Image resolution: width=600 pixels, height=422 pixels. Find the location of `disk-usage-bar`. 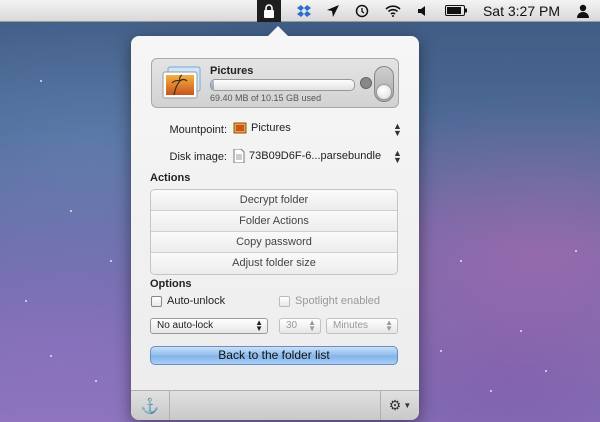

disk-usage-bar is located at coordinates (282, 85).